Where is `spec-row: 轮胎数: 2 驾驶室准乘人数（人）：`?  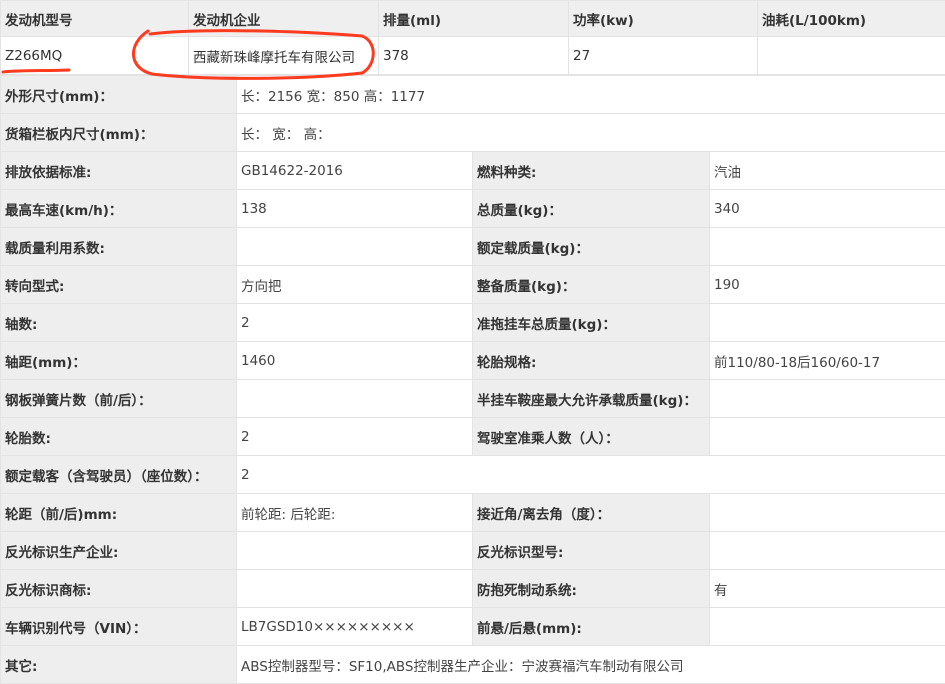
spec-row: 轮胎数: 2 驾驶室准乘人数（人）： is located at coordinates (472, 436).